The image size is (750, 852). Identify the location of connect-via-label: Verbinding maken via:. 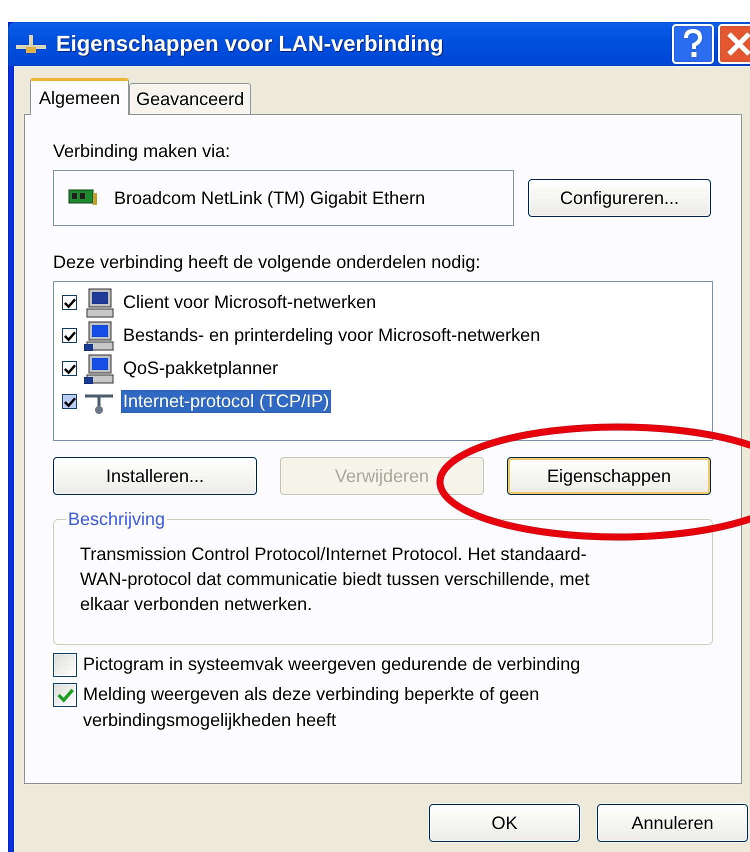
(142, 151).